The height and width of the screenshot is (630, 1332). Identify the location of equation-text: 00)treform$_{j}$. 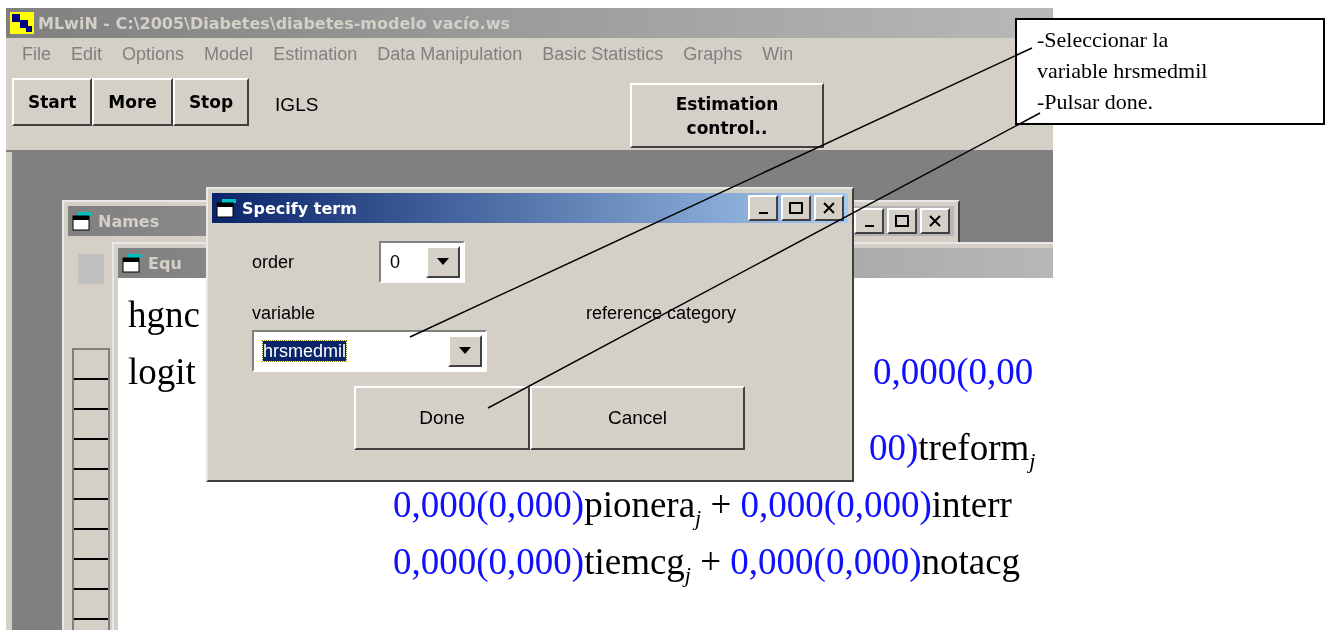
(952, 450).